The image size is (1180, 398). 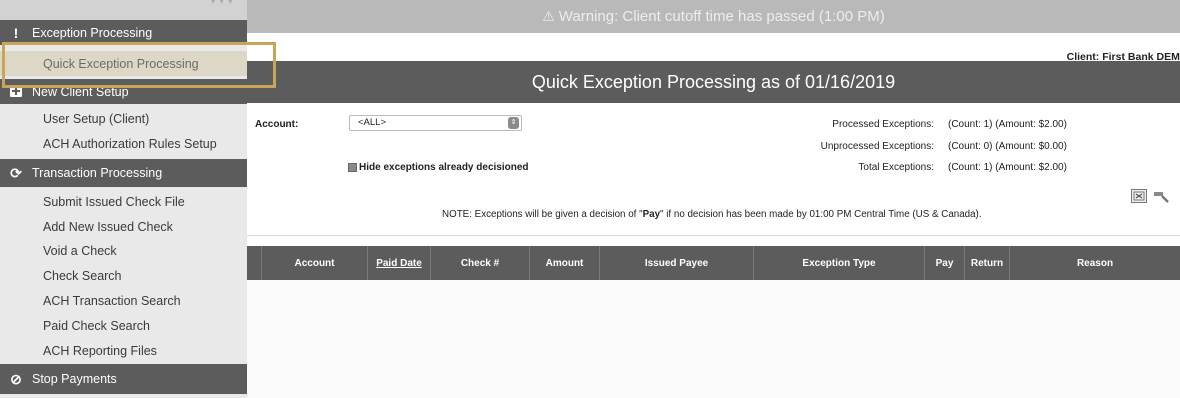 I want to click on sidebar-section-stop-payments: ⊘ Stop Payments, so click(x=123, y=379).